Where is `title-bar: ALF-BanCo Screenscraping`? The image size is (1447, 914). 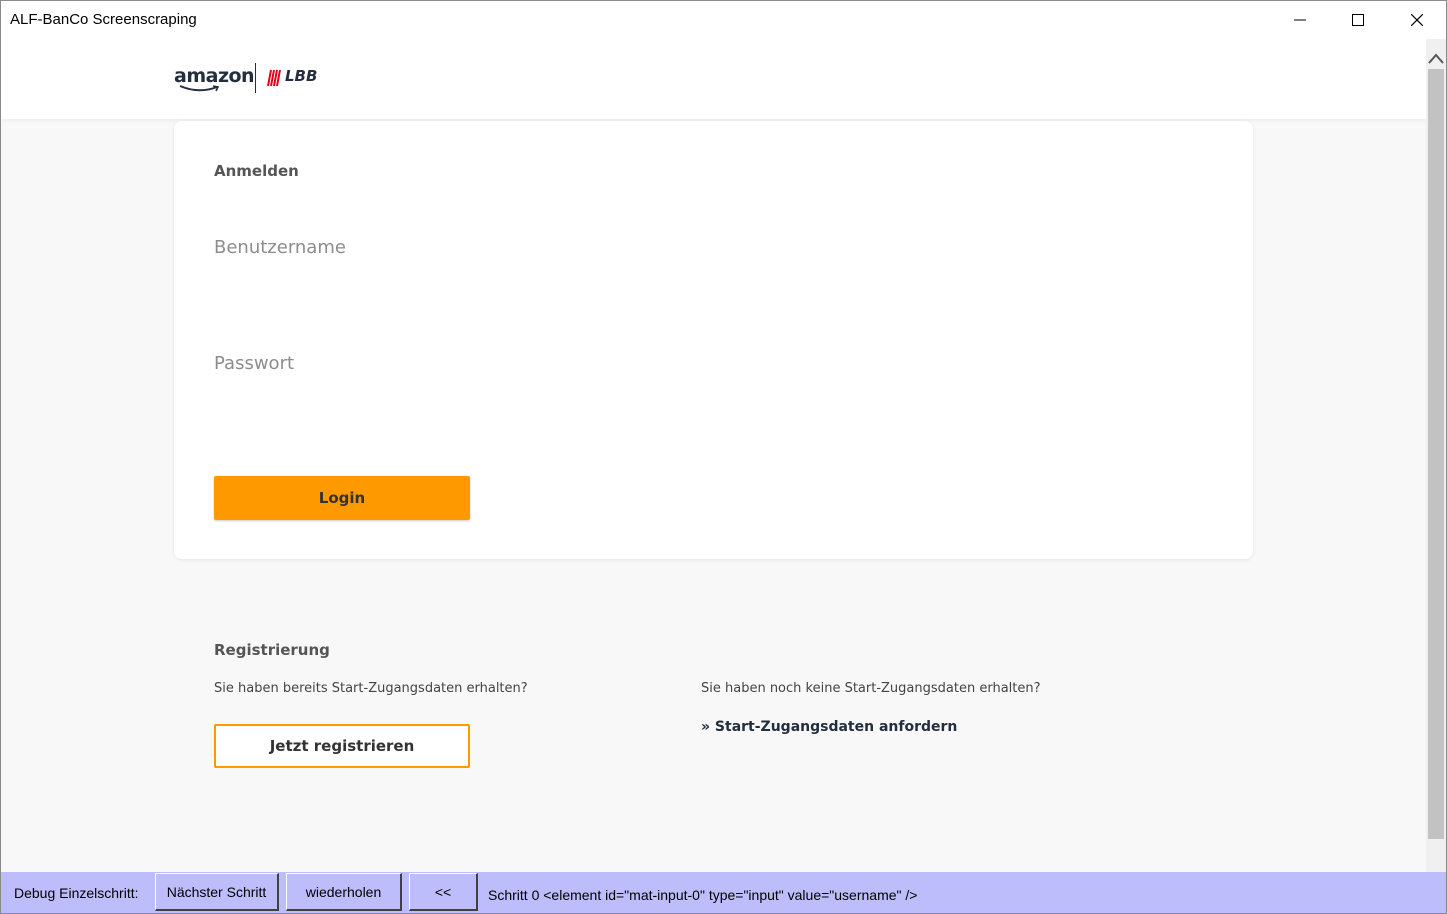 title-bar: ALF-BanCo Screenscraping is located at coordinates (723, 20).